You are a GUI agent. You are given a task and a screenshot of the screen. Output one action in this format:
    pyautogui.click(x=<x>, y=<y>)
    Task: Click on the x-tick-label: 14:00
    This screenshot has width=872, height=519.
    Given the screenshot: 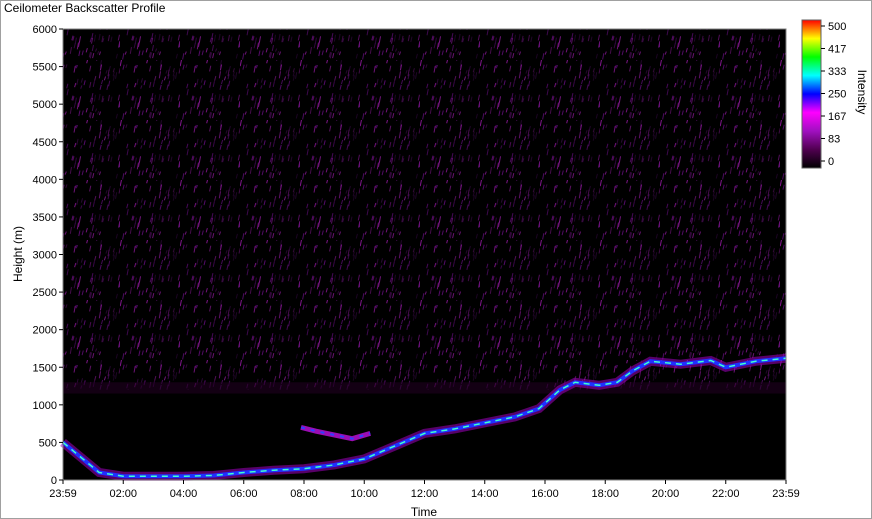 What is the action you would take?
    pyautogui.click(x=485, y=494)
    